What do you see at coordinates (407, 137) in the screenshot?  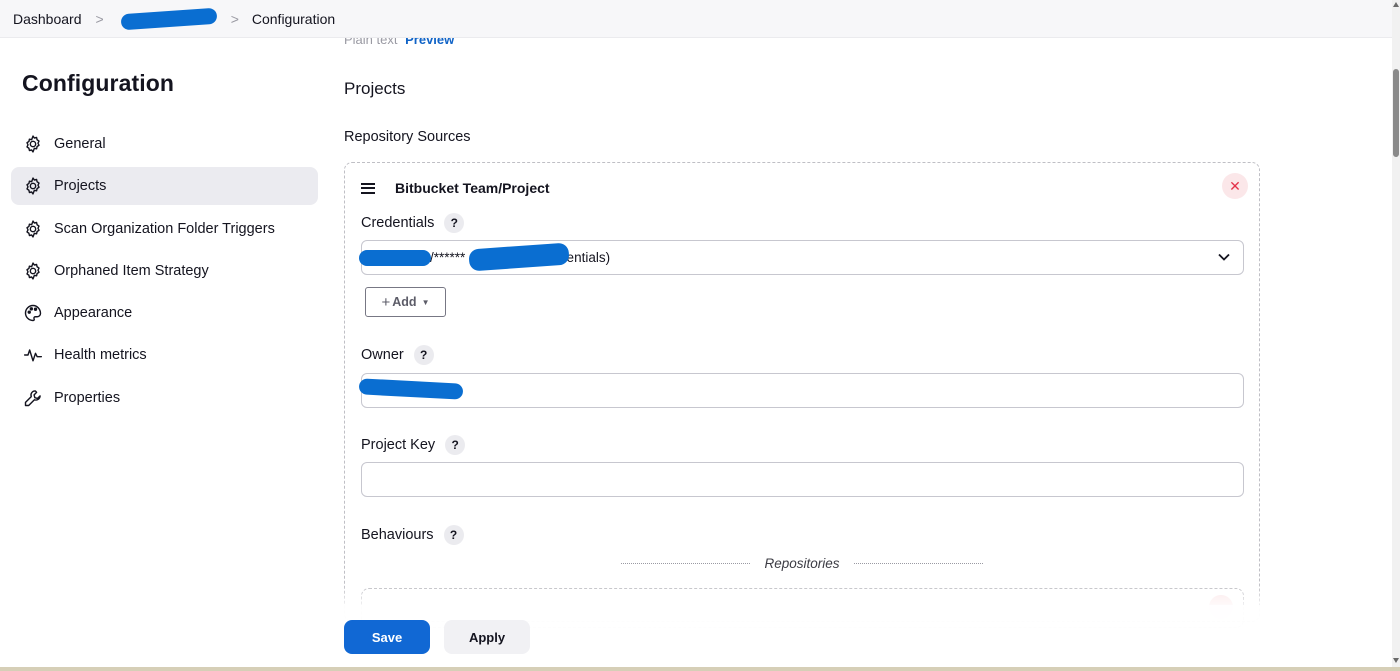 I see `repository-sources-title: Repository Sources` at bounding box center [407, 137].